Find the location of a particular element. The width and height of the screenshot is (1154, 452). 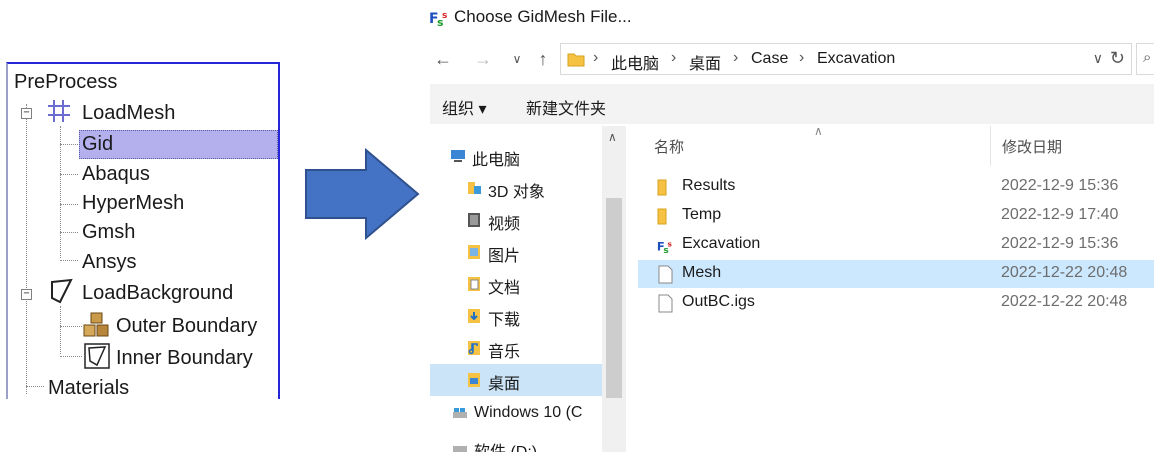

search-box: ⌕ is located at coordinates (1145, 59).